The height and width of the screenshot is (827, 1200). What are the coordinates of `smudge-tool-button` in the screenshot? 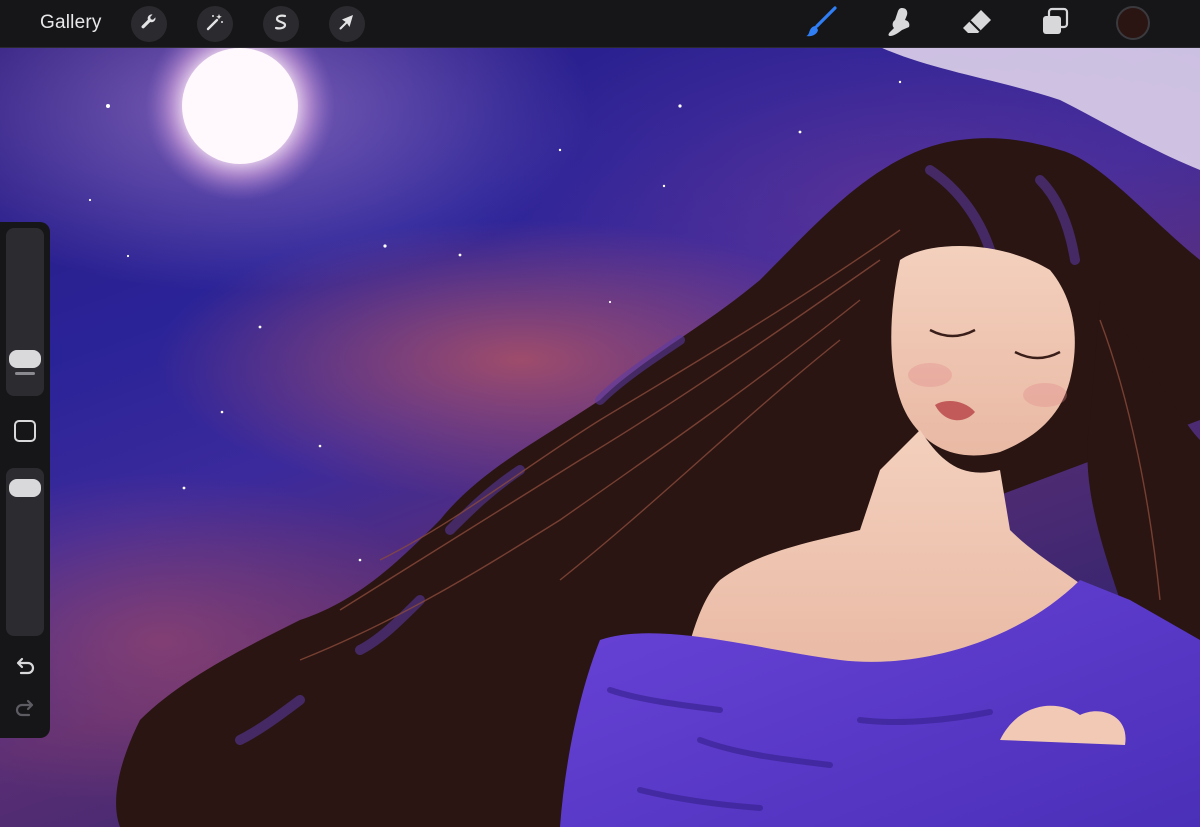 It's located at (899, 24).